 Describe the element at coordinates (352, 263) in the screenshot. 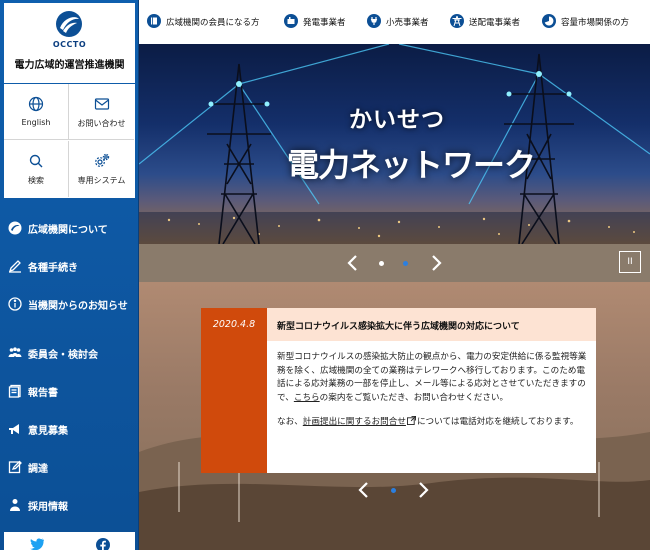

I see `hero-prev-arrow-icon` at that location.